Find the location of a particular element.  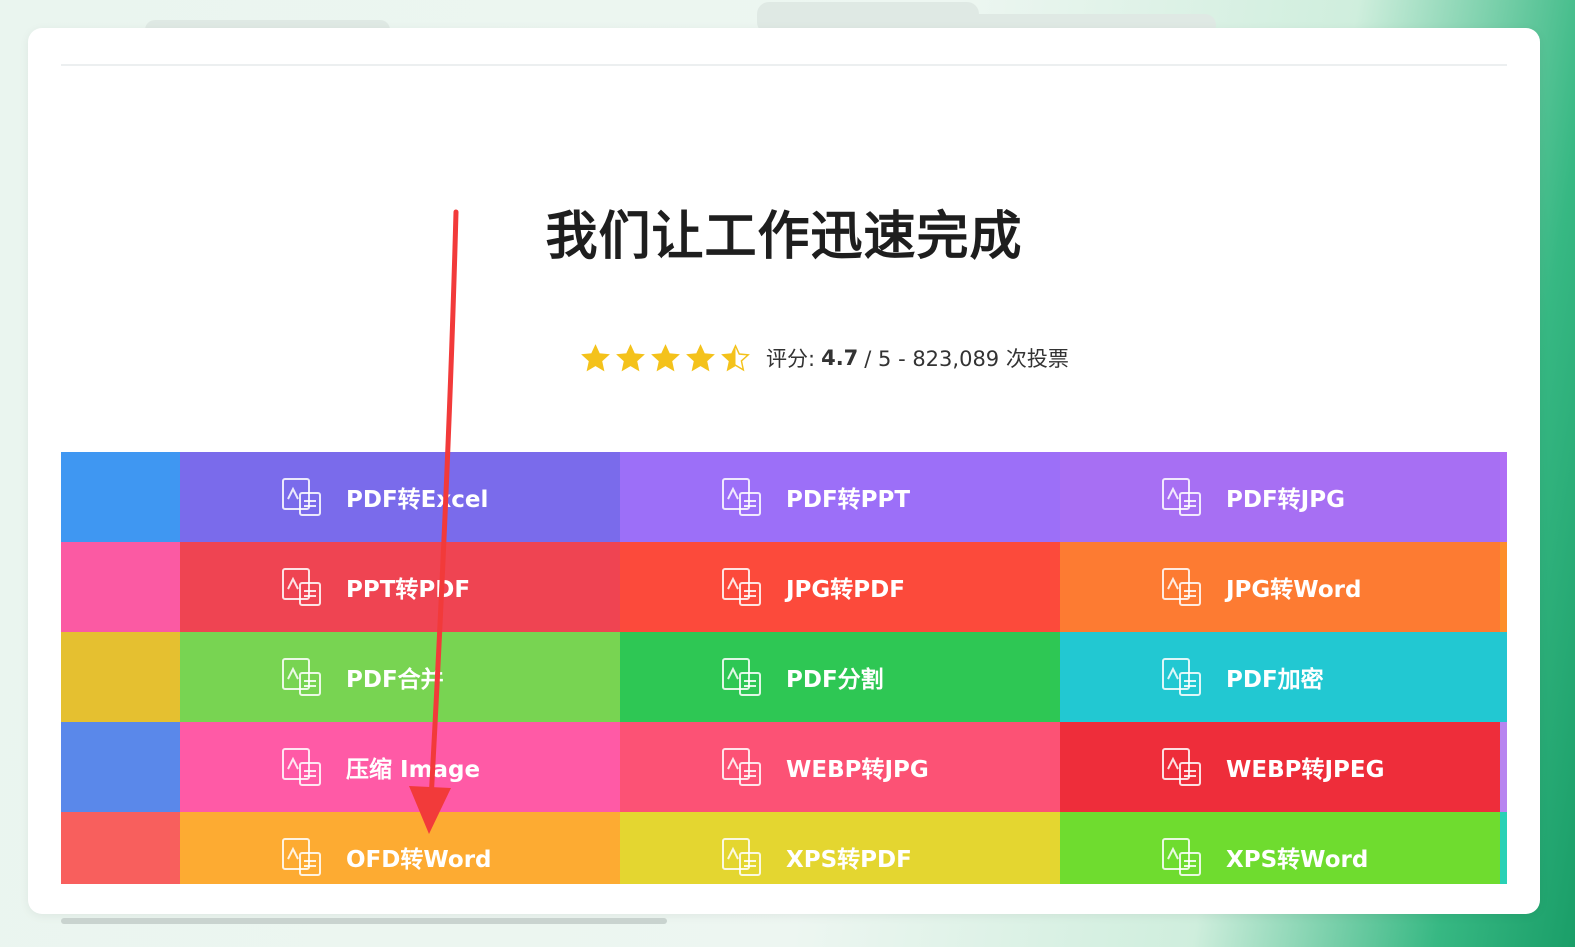

jpg-to-pdf-icon is located at coordinates (741, 587).